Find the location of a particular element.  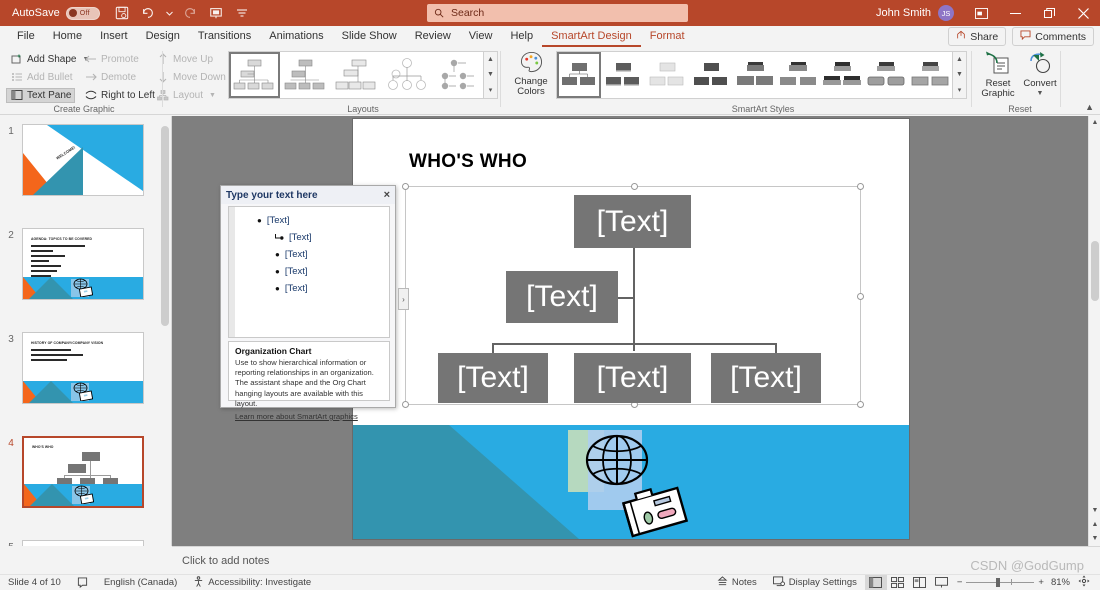

language-indicator: English (Canada) is located at coordinates (140, 582).